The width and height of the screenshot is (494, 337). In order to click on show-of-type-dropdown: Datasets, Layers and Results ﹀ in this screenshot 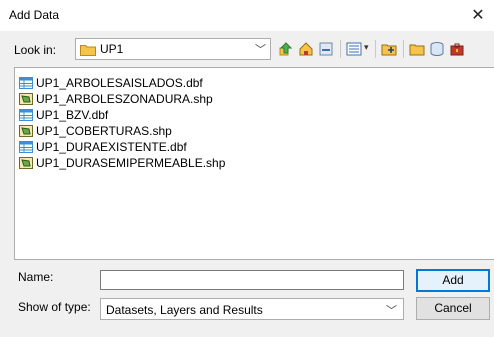, I will do `click(252, 309)`.